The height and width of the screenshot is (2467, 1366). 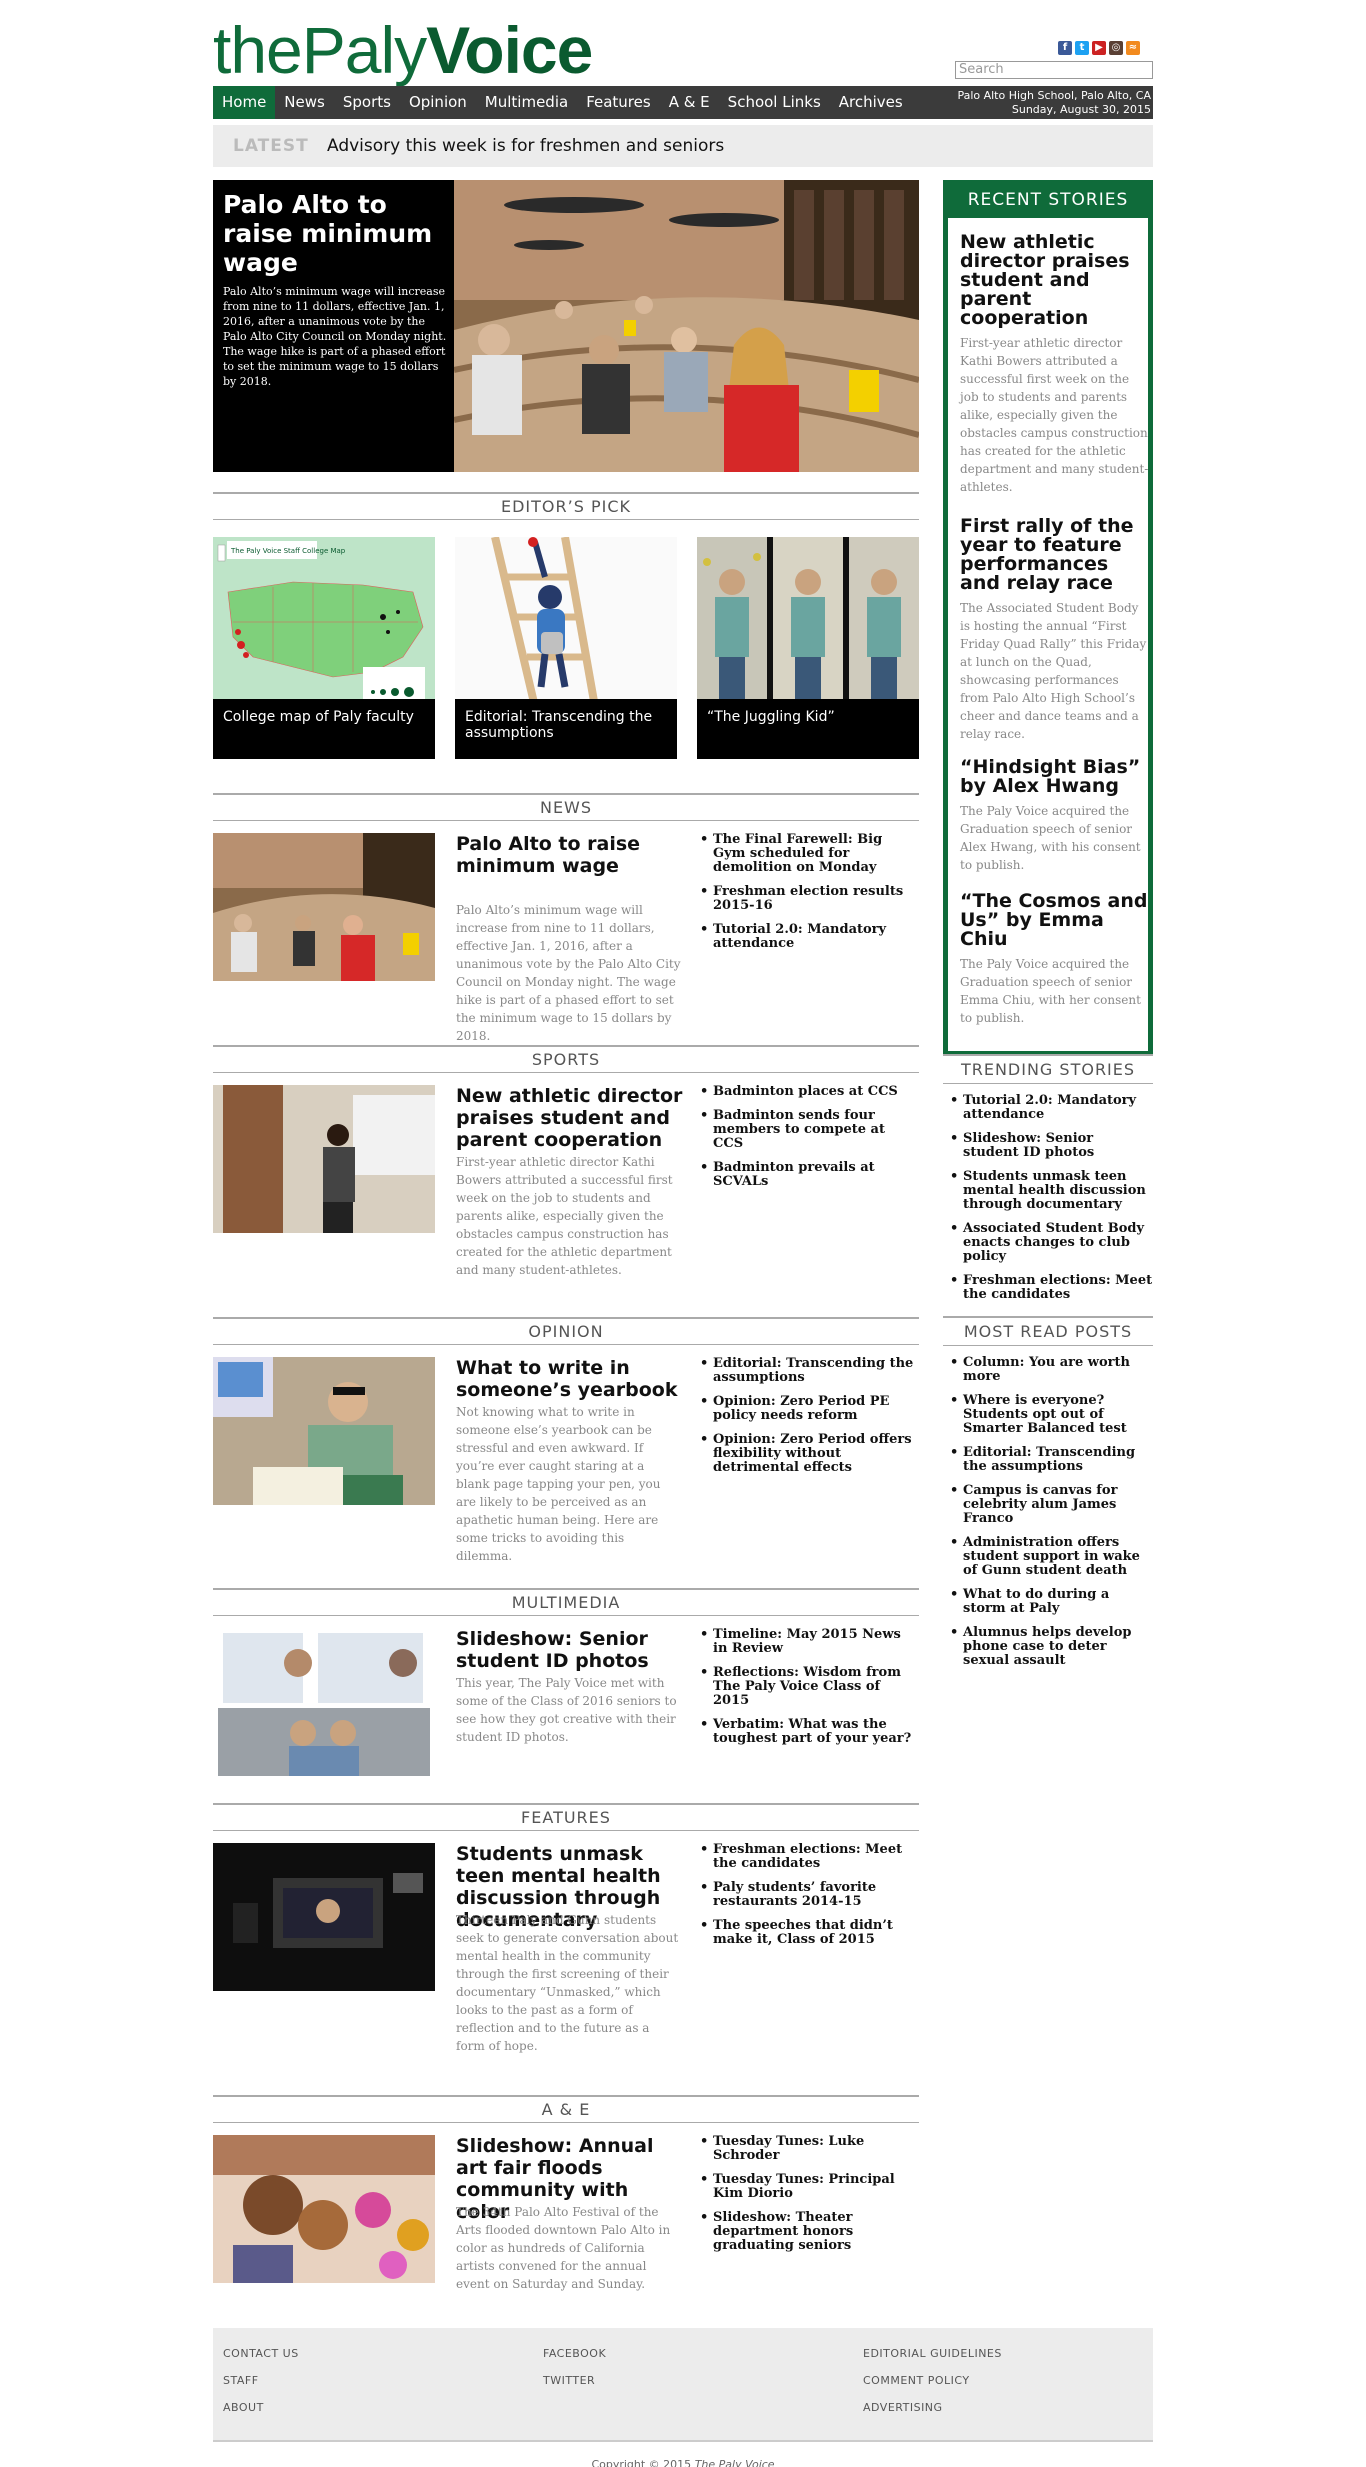 What do you see at coordinates (683, 2462) in the screenshot?
I see `copyright: Copyright © 2015 The Paly Voice` at bounding box center [683, 2462].